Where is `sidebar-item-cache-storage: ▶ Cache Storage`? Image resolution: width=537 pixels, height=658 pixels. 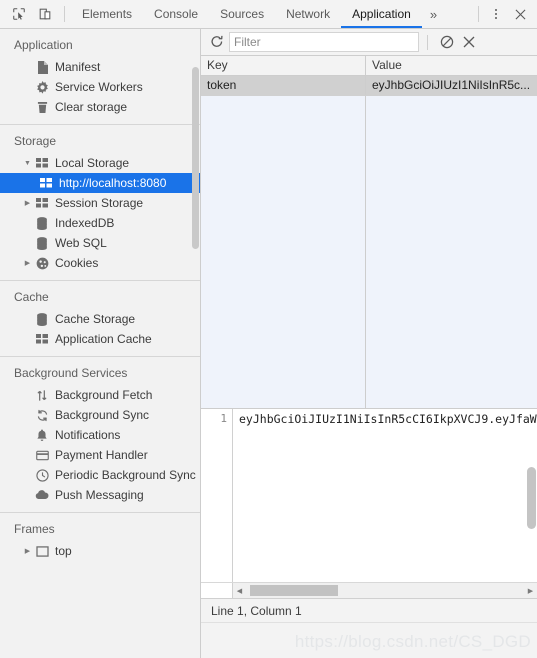
sidebar-item-cache-storage: ▶ Cache Storage is located at coordinates (100, 319).